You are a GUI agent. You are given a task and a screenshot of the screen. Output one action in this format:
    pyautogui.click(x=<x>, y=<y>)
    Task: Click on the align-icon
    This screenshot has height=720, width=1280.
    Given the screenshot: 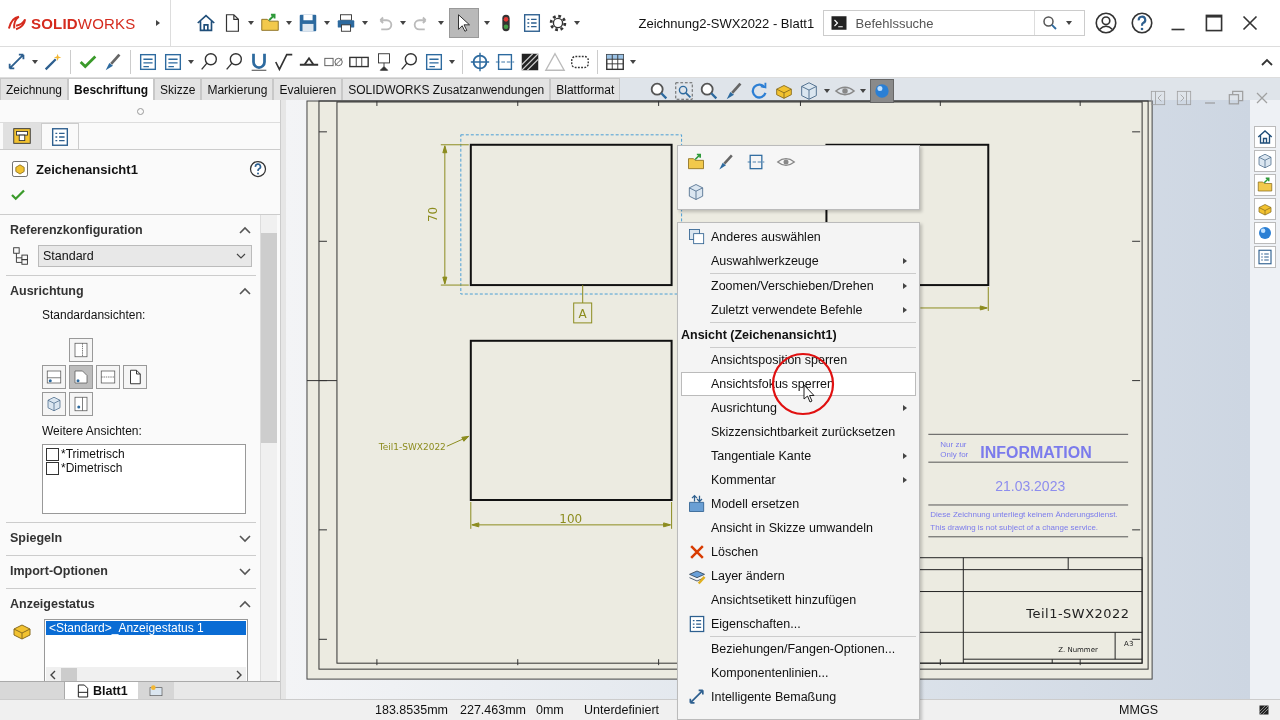 What is the action you would take?
    pyautogui.click(x=756, y=162)
    